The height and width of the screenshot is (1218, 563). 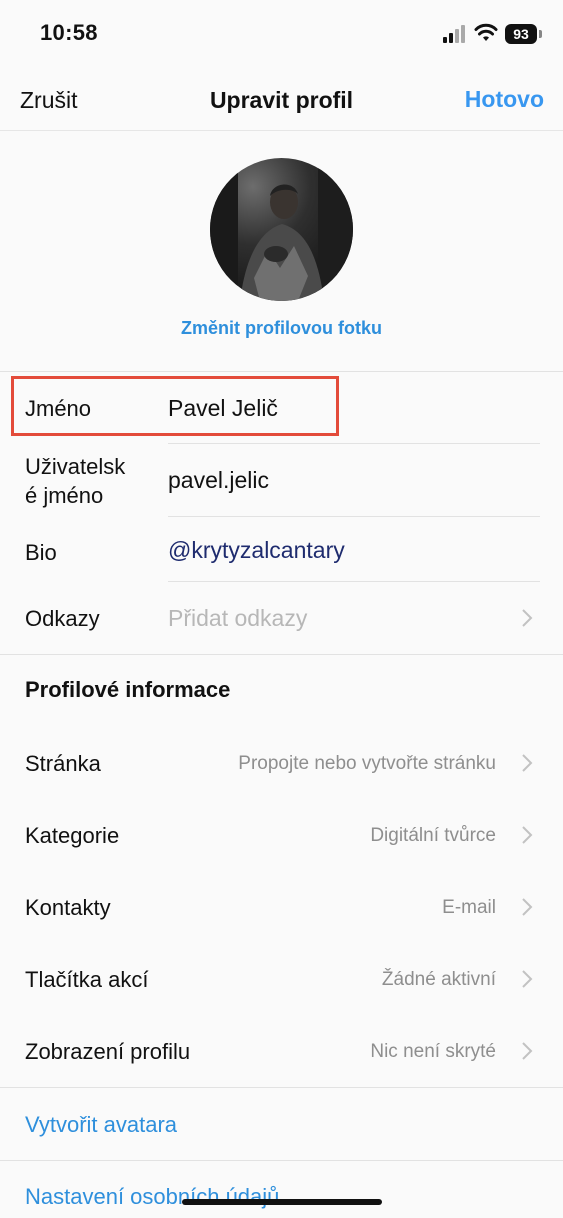 I want to click on avatar-photo, so click(x=281, y=229).